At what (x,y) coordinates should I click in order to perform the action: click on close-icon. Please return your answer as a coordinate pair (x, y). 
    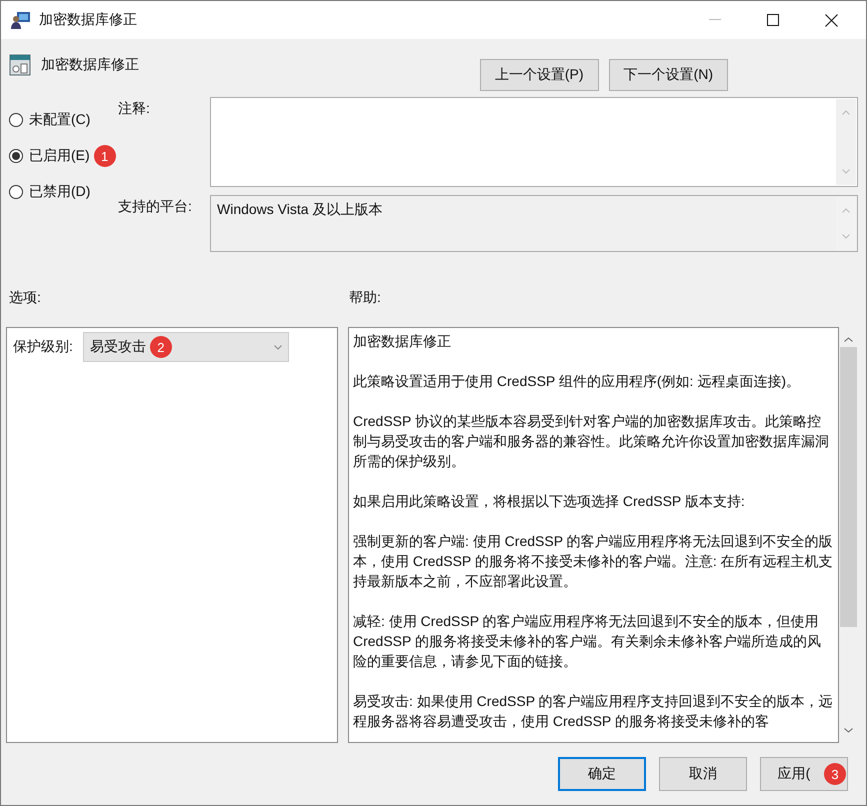
    Looking at the image, I should click on (831, 20).